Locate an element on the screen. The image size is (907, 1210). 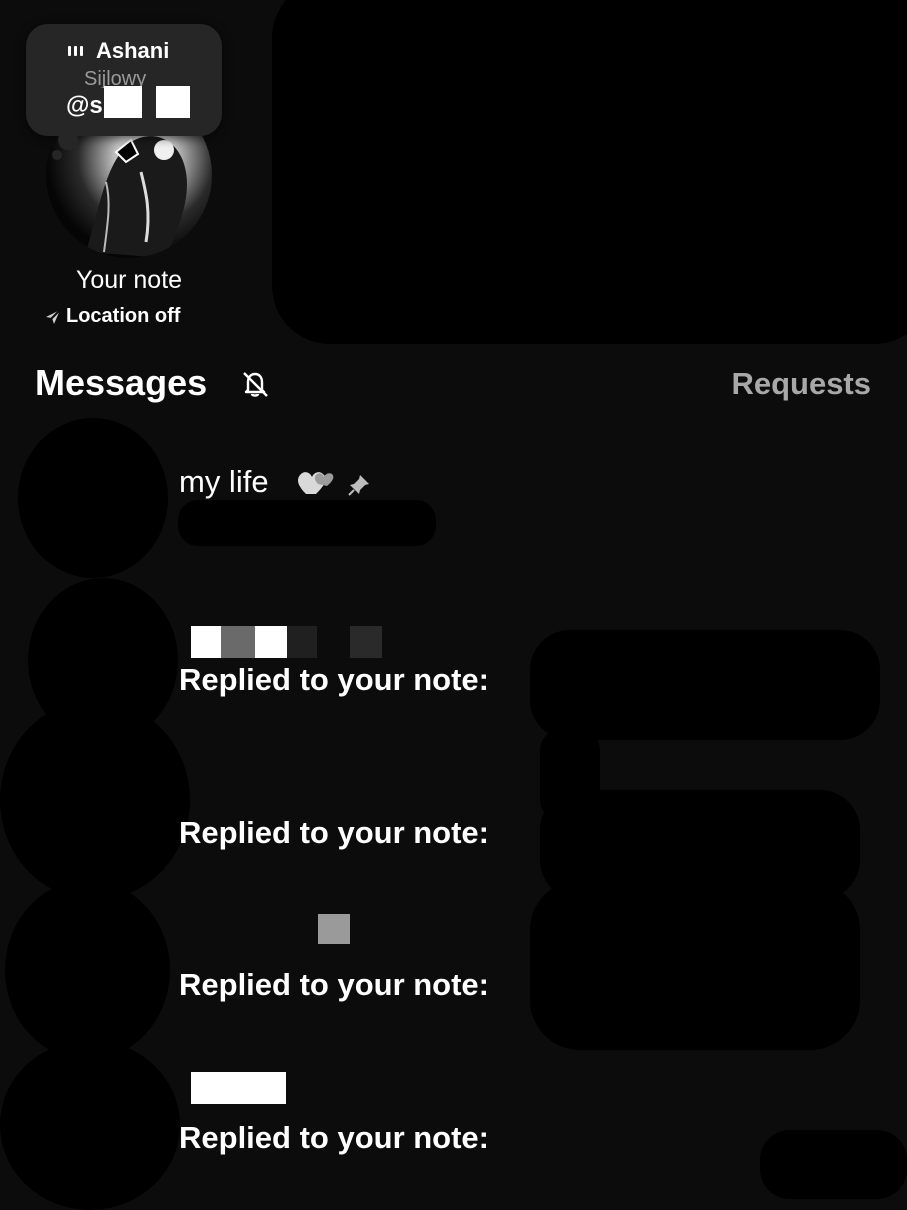
note-handle: @s is located at coordinates (84, 105).